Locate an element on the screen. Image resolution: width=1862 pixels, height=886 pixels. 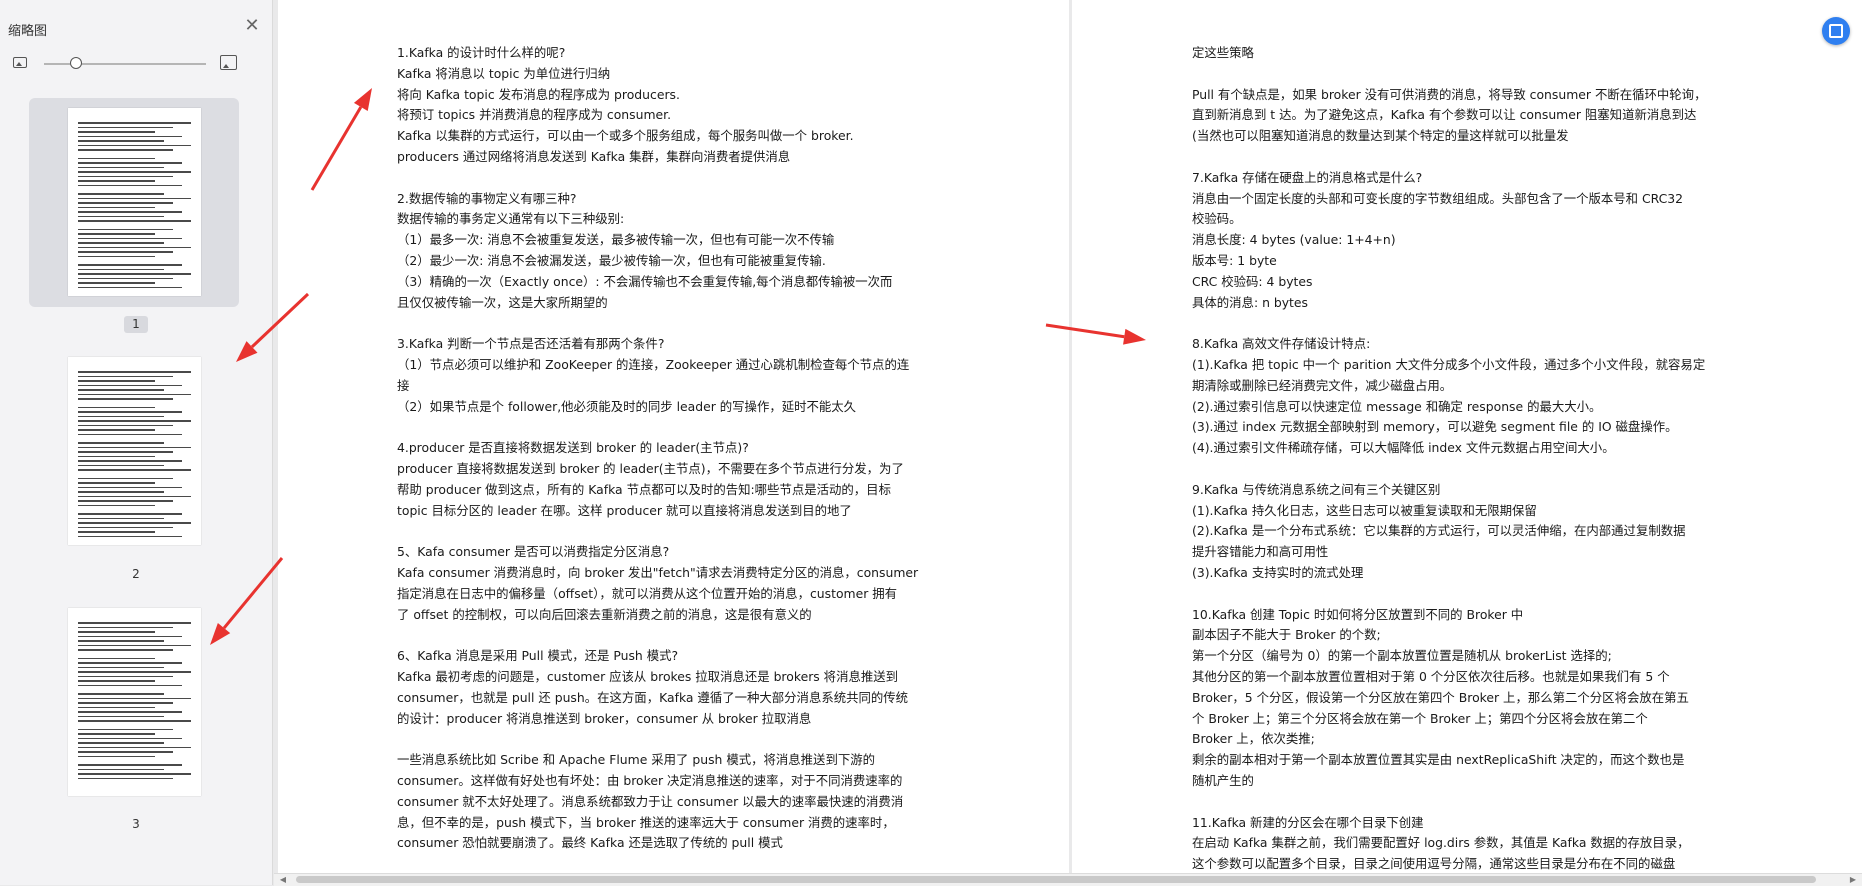
thumbnail-preview is located at coordinates (134, 202).